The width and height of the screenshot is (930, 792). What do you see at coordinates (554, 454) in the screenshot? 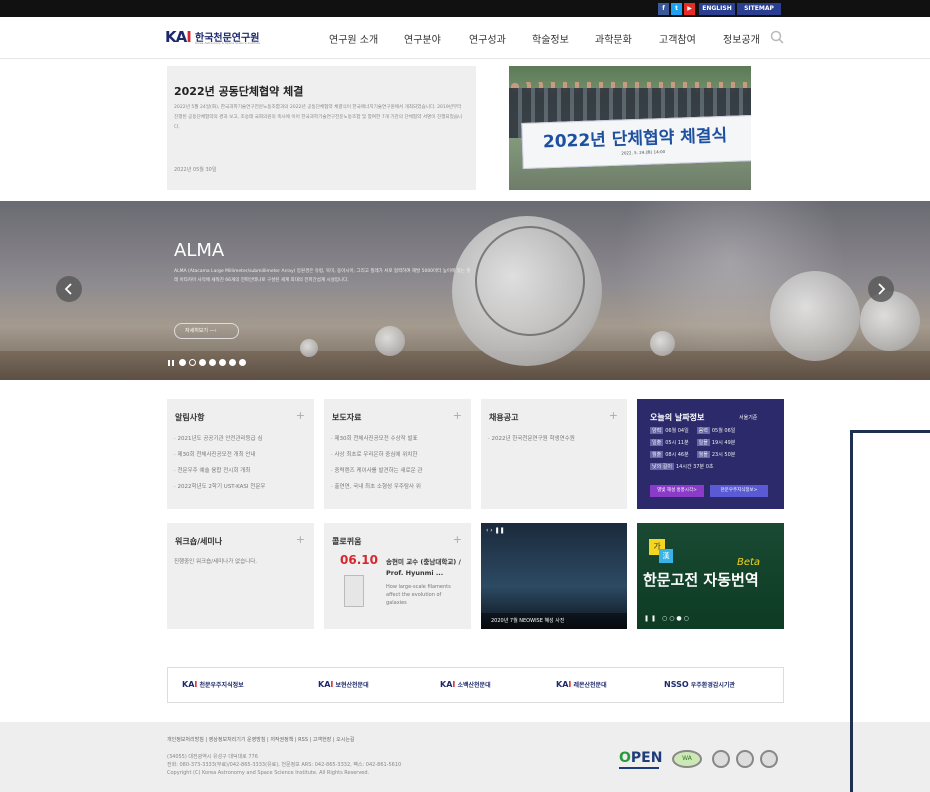
I see `recruit-box: 채용공고 + · 2022년 한국천문연구원 학생연수원` at bounding box center [554, 454].